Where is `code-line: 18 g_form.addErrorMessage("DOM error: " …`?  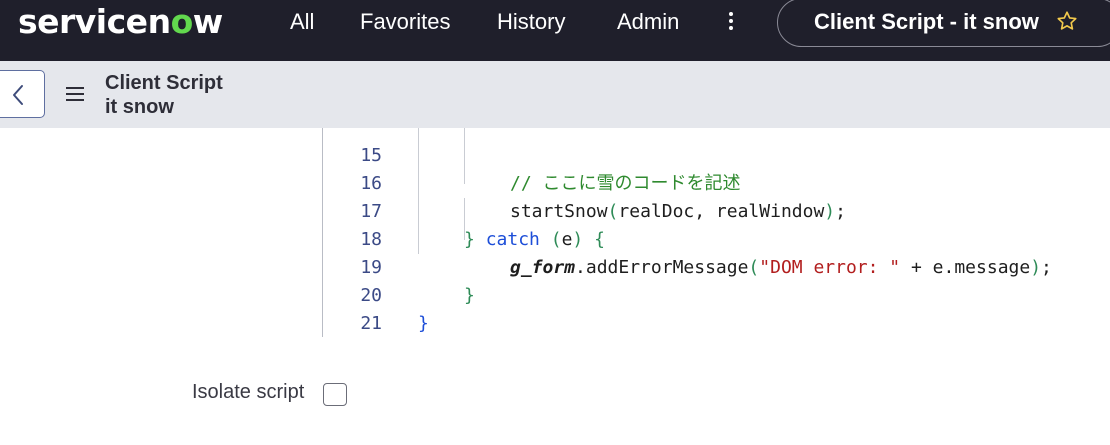
code-line: 18 g_form.addErrorMessage("DOM error: " … is located at coordinates (716, 238).